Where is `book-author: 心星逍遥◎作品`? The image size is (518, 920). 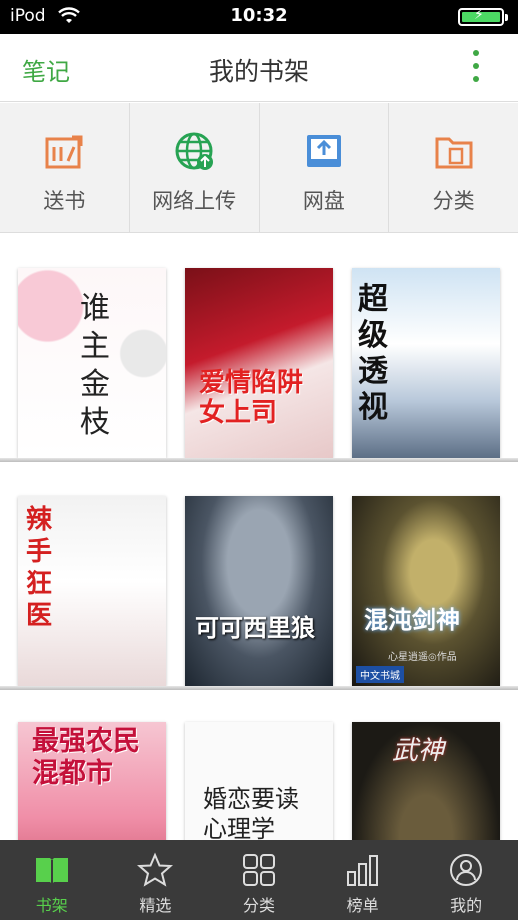 book-author: 心星逍遥◎作品 is located at coordinates (422, 657).